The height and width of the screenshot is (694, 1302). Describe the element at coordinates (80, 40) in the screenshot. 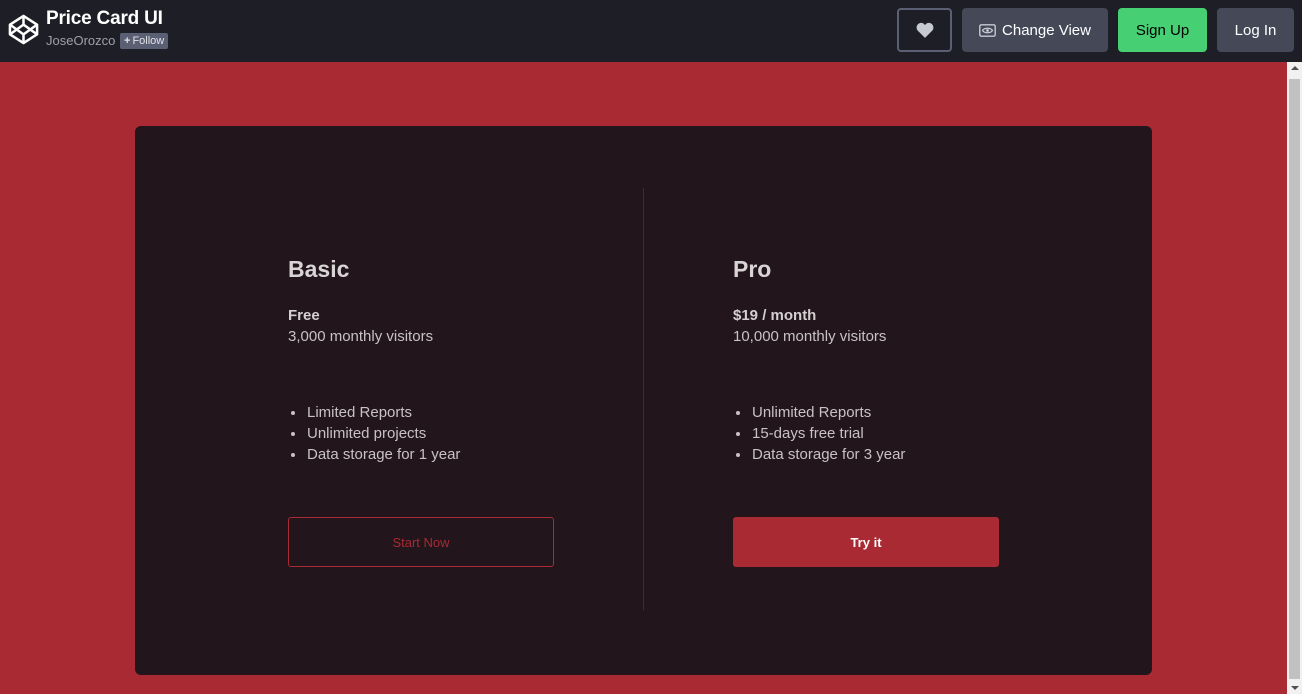

I see `author-name: JoseOrozco` at that location.